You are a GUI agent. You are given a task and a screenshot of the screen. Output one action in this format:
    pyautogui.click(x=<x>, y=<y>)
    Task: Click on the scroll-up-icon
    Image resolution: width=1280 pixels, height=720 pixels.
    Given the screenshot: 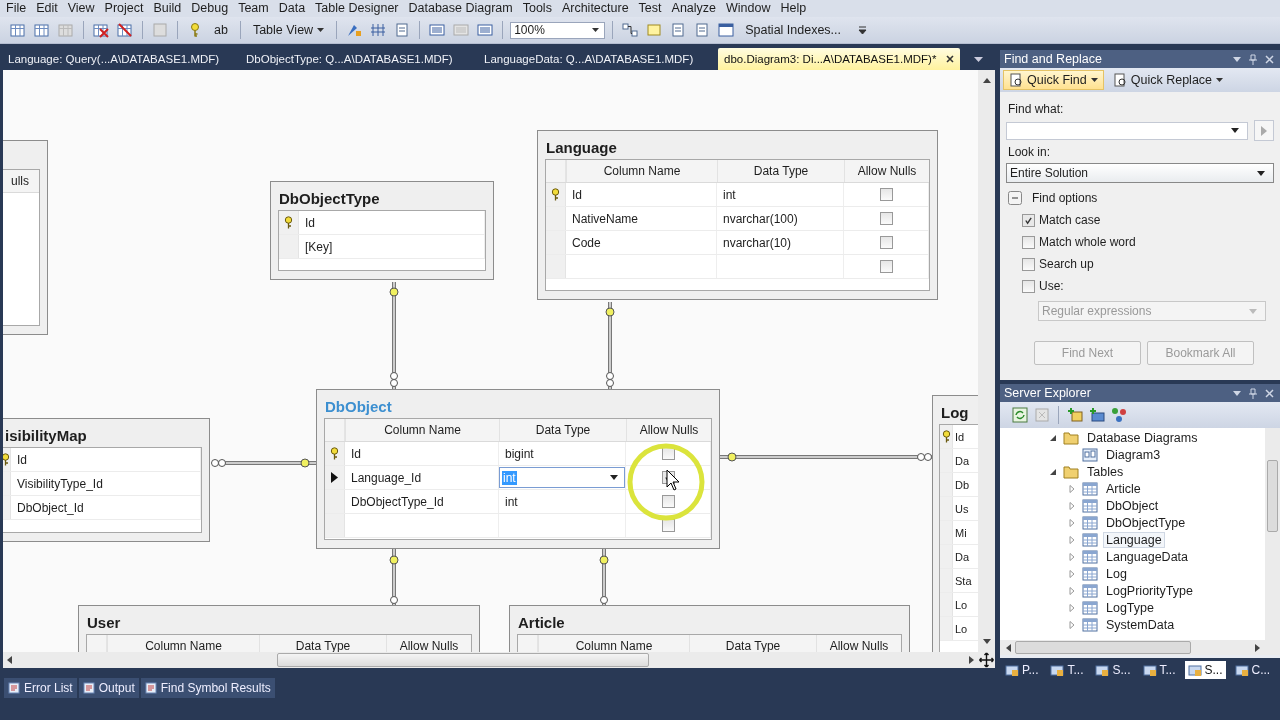 What is the action you would take?
    pyautogui.click(x=986, y=80)
    